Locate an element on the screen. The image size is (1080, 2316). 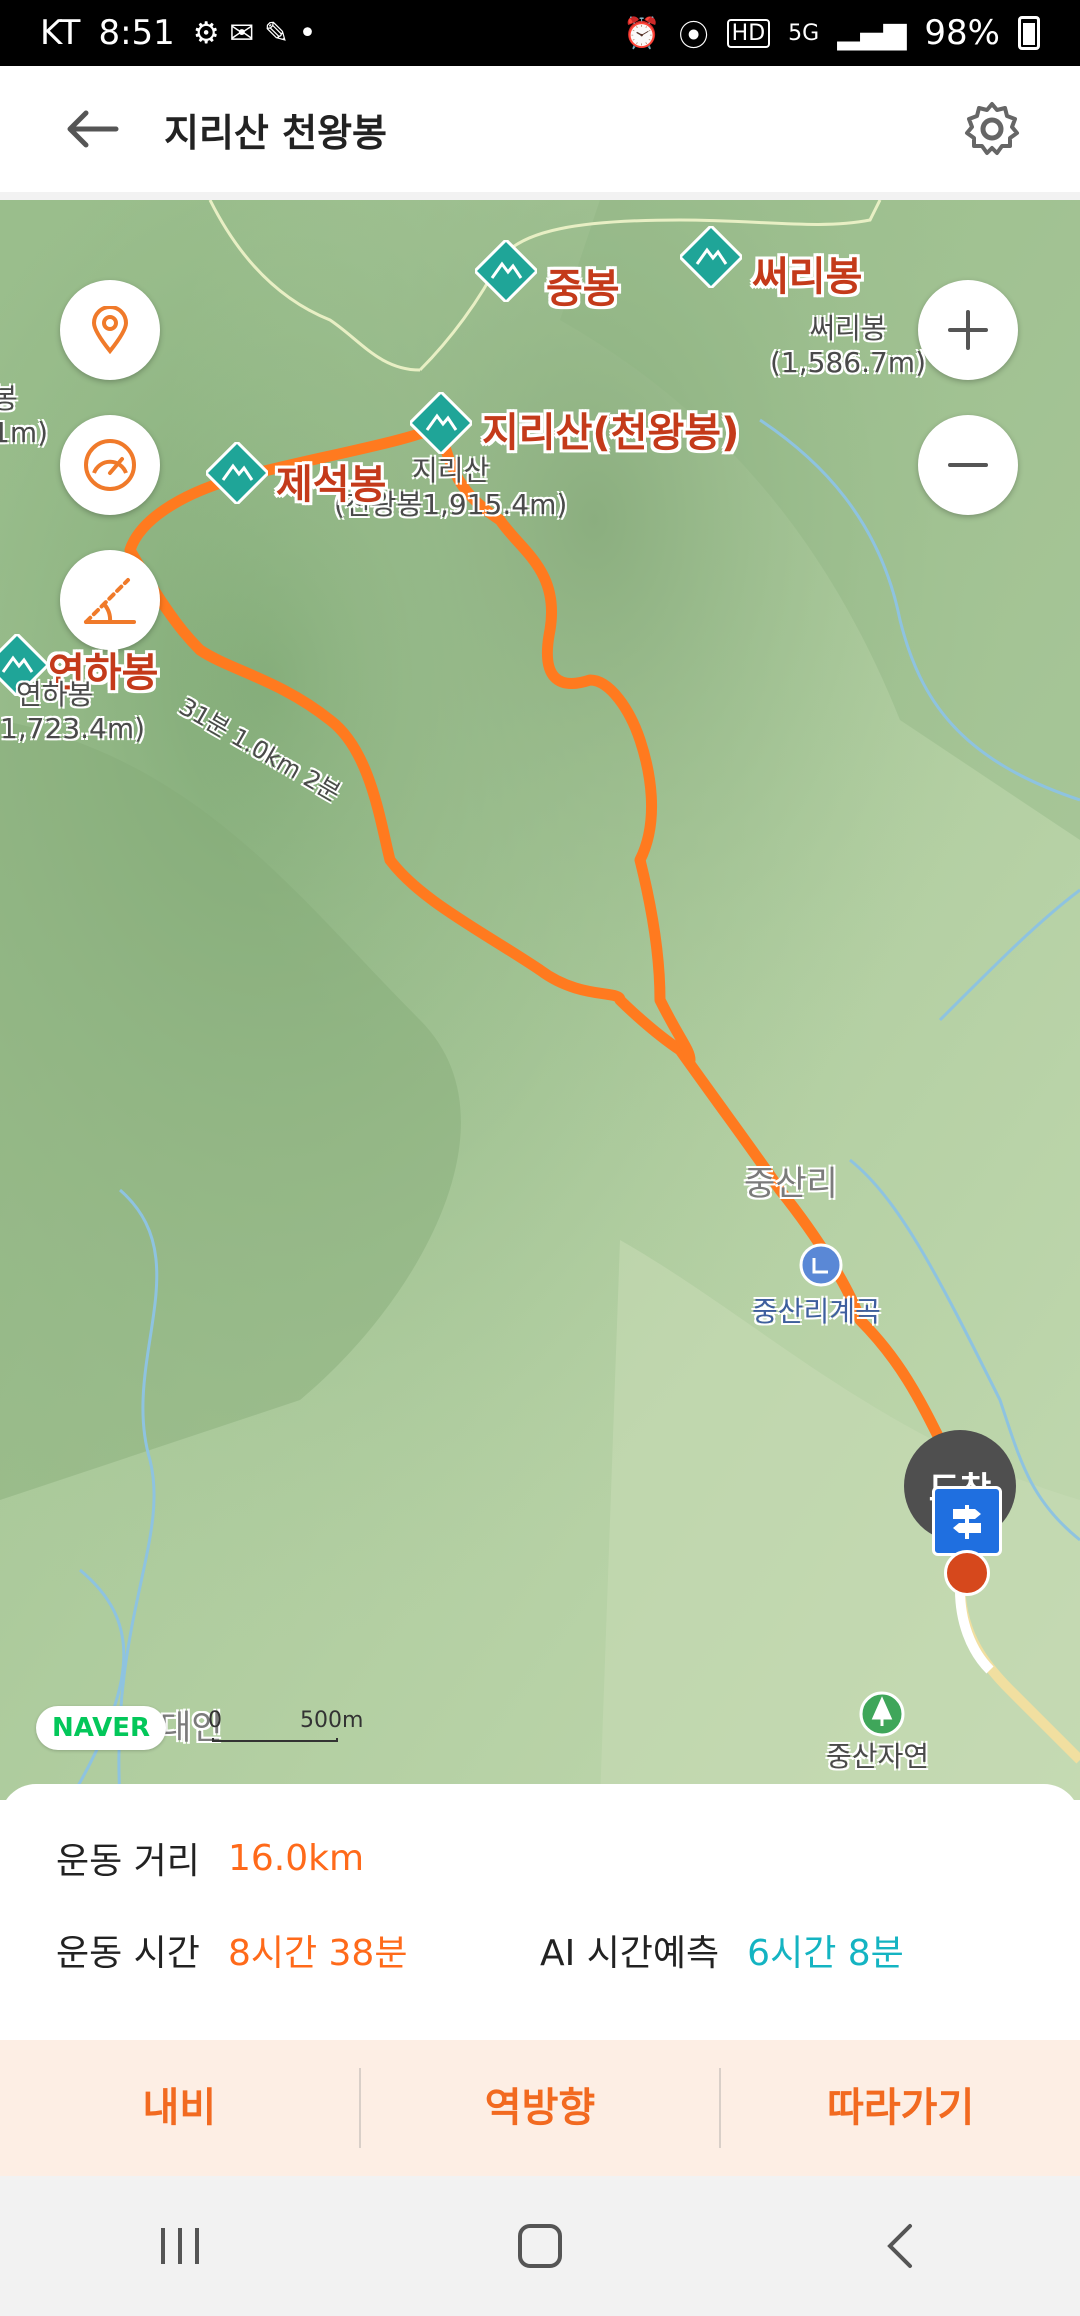
chevron-left-icon is located at coordinates (899, 2246).